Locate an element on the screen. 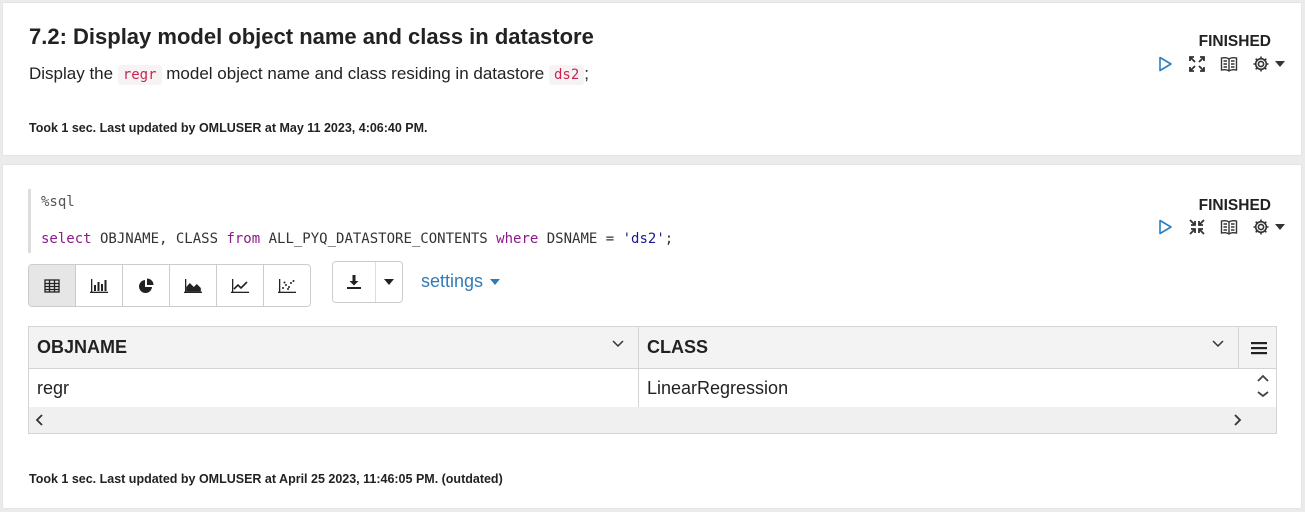 The image size is (1305, 512). table-cell: regr is located at coordinates (334, 388).